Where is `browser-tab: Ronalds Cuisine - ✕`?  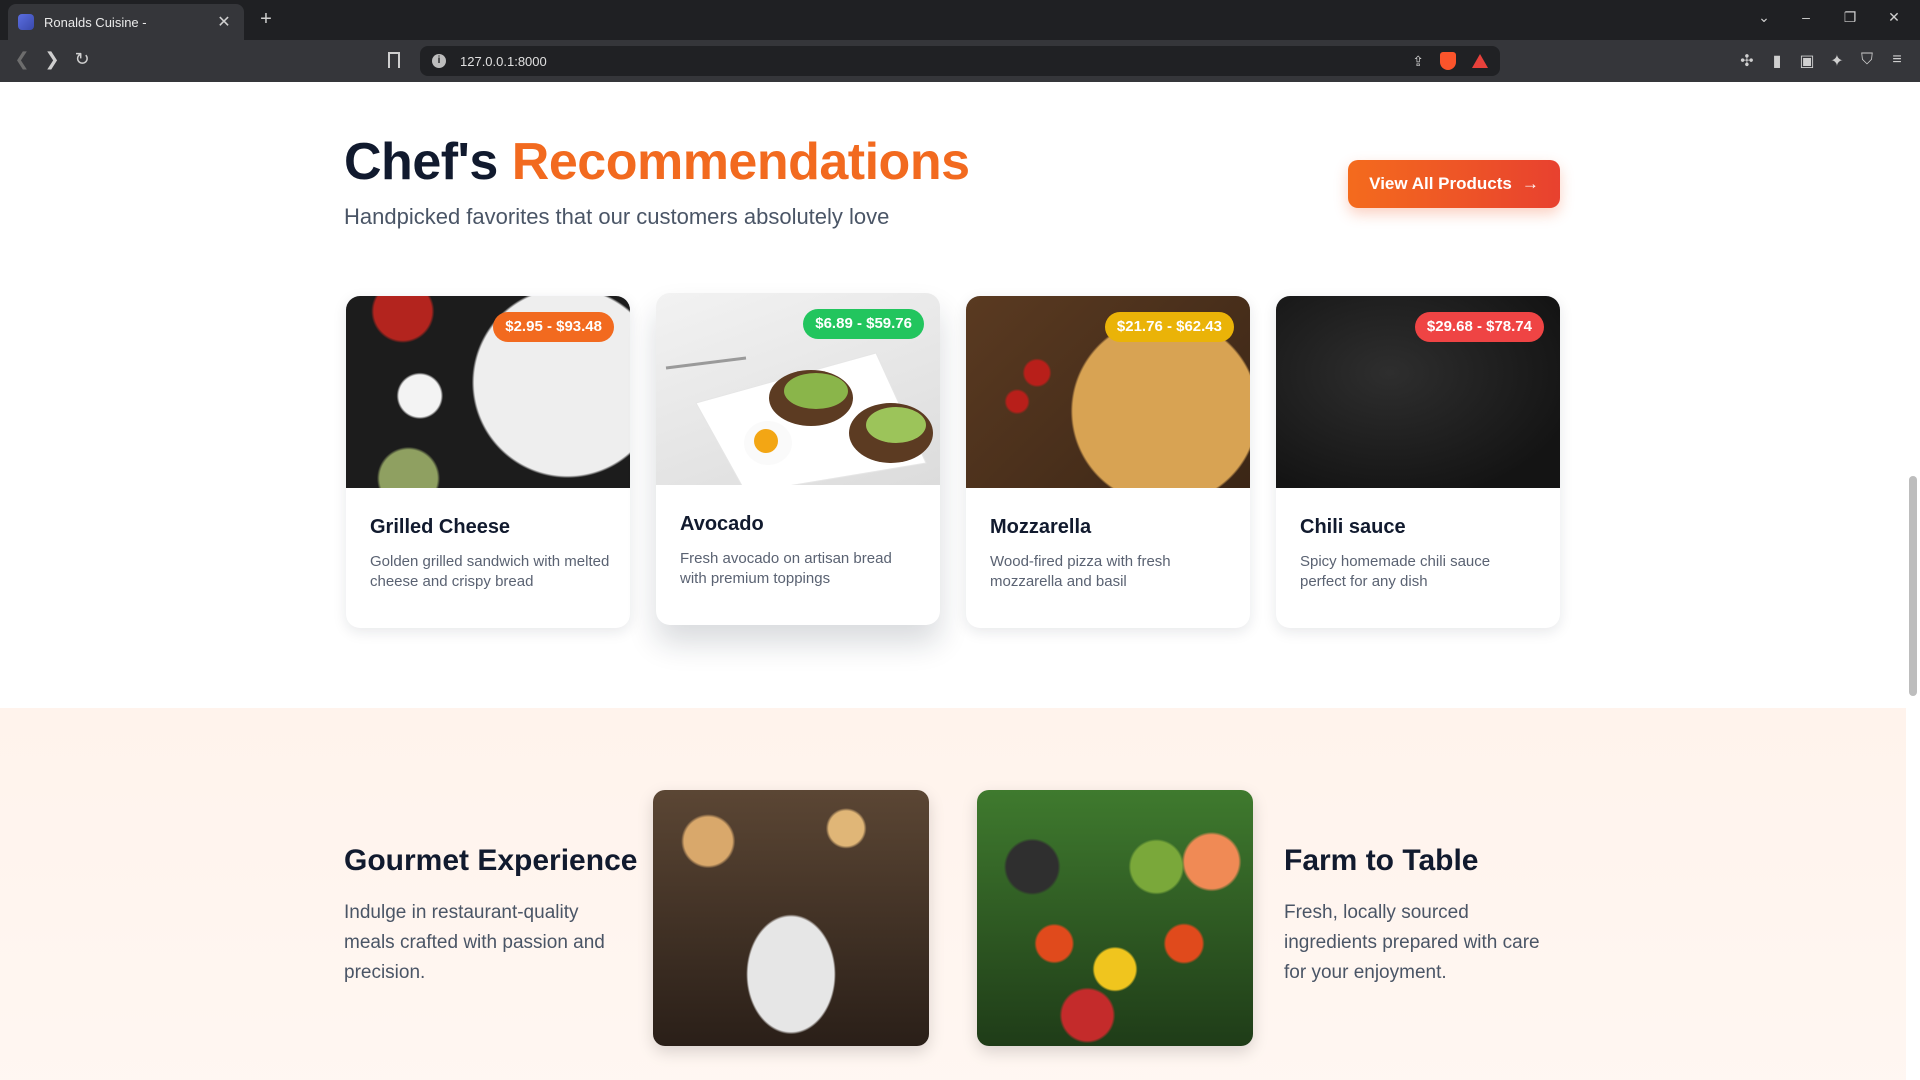 browser-tab: Ronalds Cuisine - ✕ is located at coordinates (126, 22).